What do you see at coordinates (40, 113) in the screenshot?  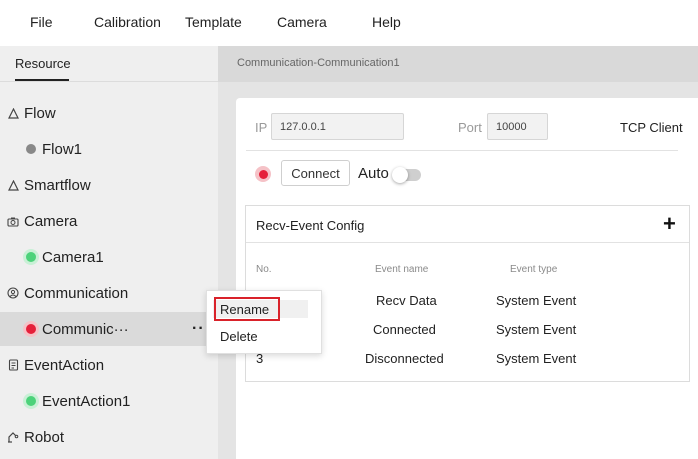 I see `tree-category-label: Flow` at bounding box center [40, 113].